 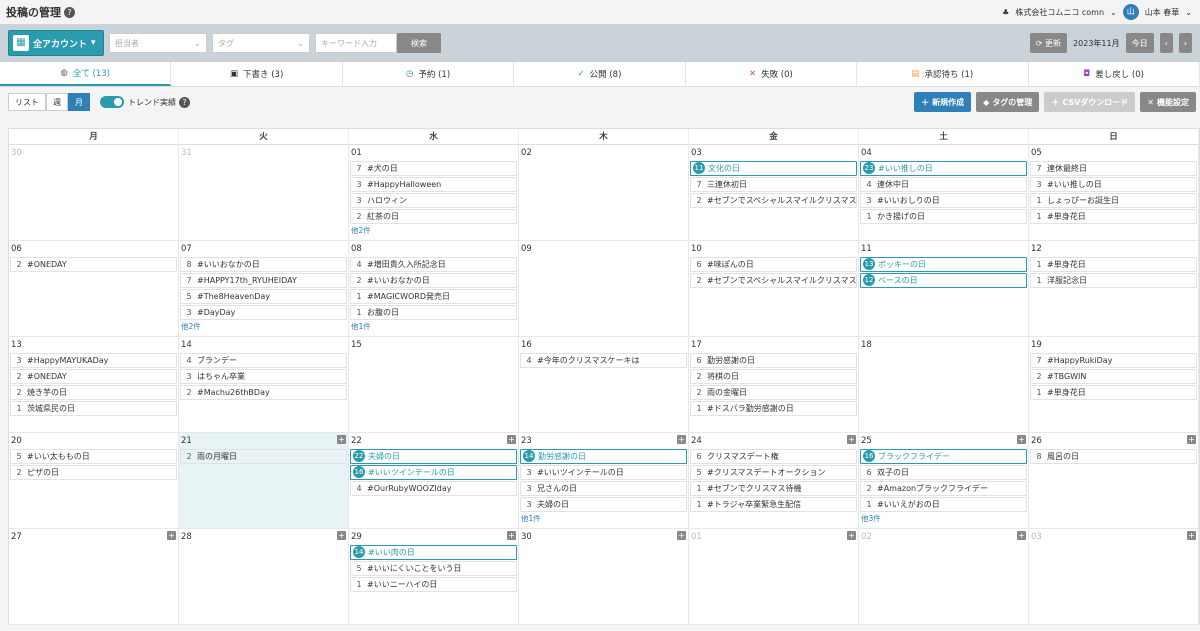 What do you see at coordinates (774, 576) in the screenshot?
I see `calendar-day: 01 +` at bounding box center [774, 576].